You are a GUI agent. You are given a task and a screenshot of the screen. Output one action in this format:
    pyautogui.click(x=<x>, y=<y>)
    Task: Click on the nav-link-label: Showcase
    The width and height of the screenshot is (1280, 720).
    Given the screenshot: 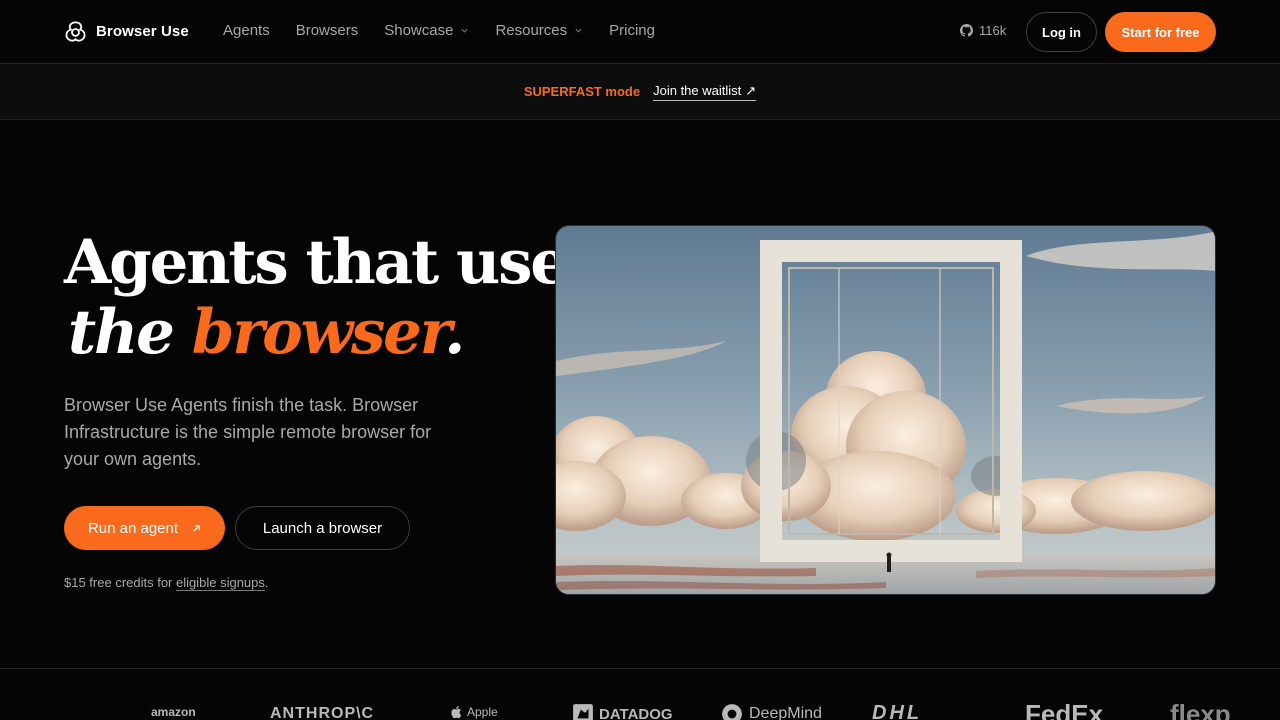 What is the action you would take?
    pyautogui.click(x=419, y=30)
    